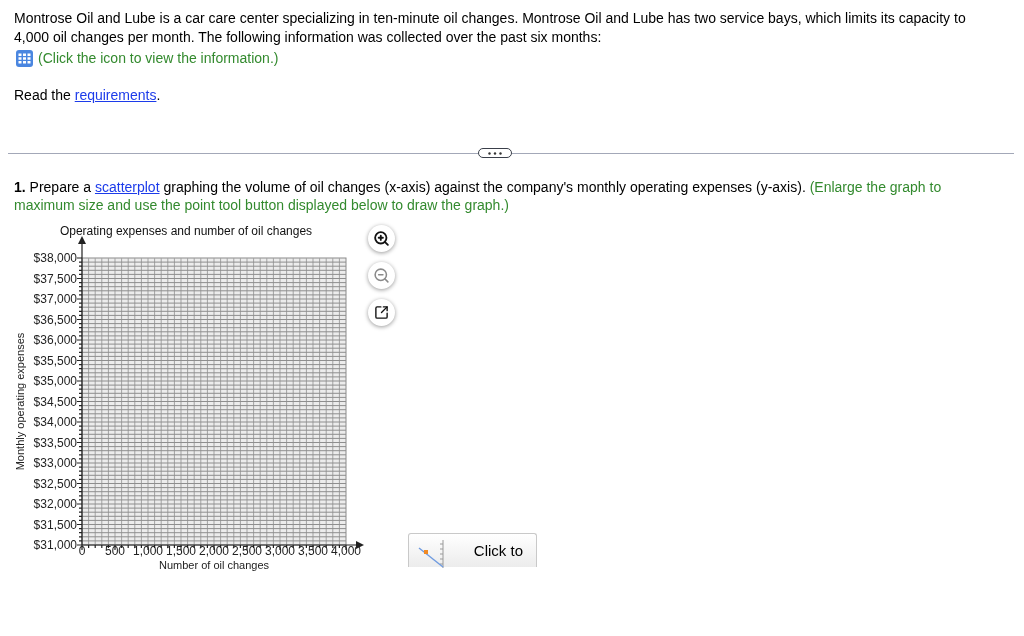 The image size is (1024, 636). What do you see at coordinates (472, 550) in the screenshot?
I see `enlarge-button: Click to` at bounding box center [472, 550].